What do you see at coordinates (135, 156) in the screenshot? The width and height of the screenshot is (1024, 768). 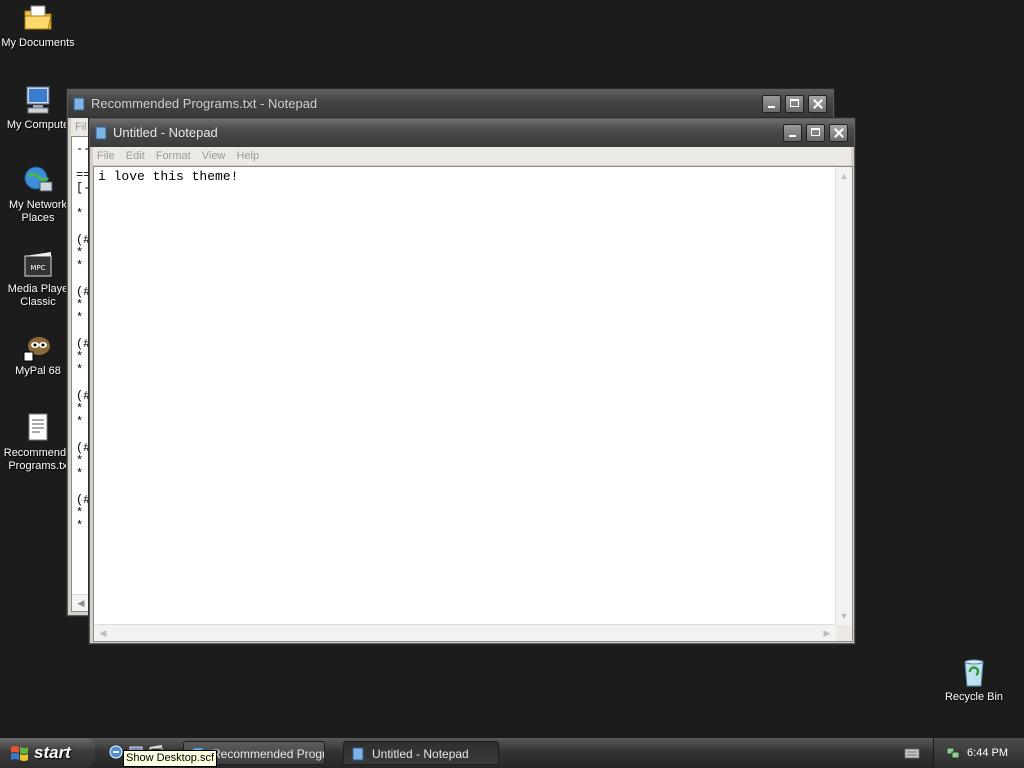 I see `menu-edit: Edit` at bounding box center [135, 156].